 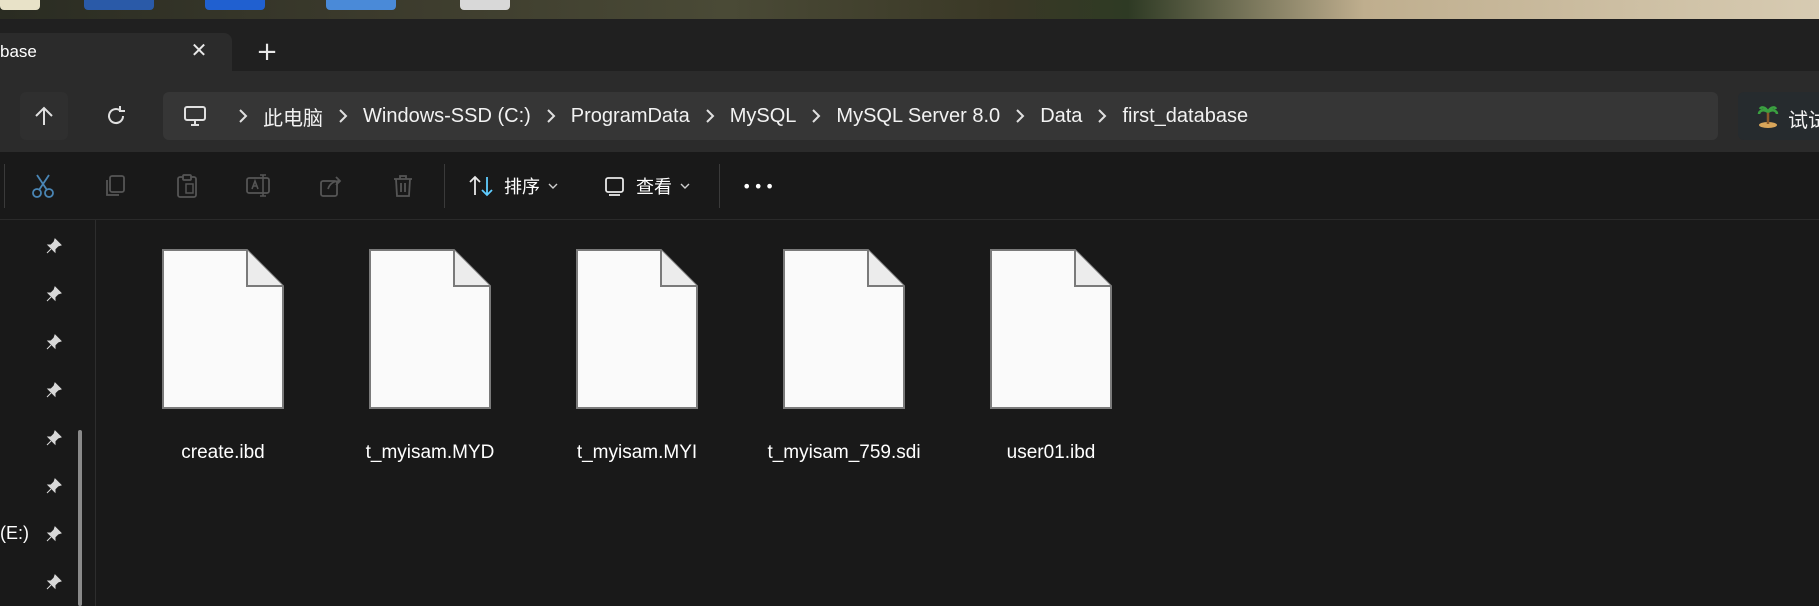 What do you see at coordinates (267, 53) in the screenshot?
I see `new-tab-button: +` at bounding box center [267, 53].